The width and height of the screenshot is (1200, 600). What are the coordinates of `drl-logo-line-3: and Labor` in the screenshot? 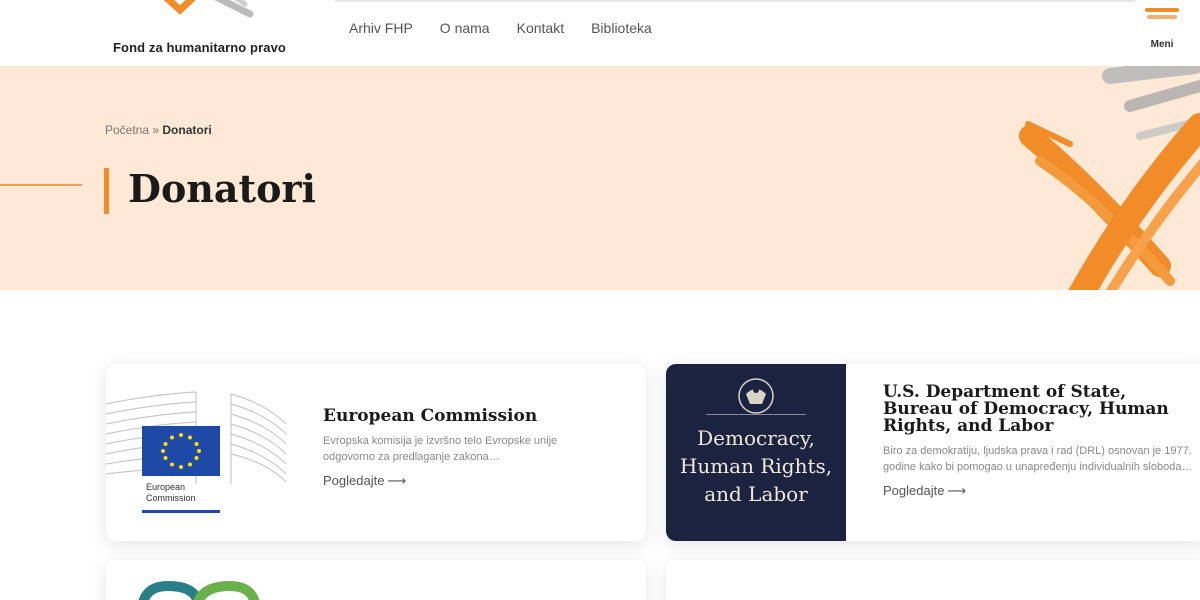 It's located at (756, 494).